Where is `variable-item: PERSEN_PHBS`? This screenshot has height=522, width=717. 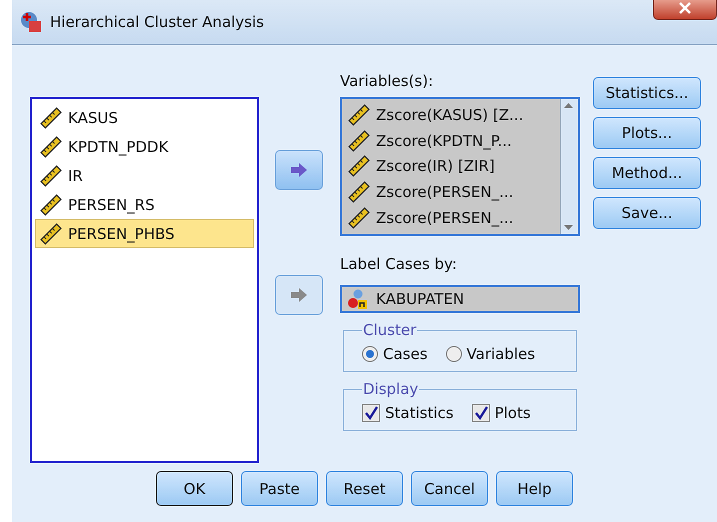
variable-item: PERSEN_PHBS is located at coordinates (144, 233).